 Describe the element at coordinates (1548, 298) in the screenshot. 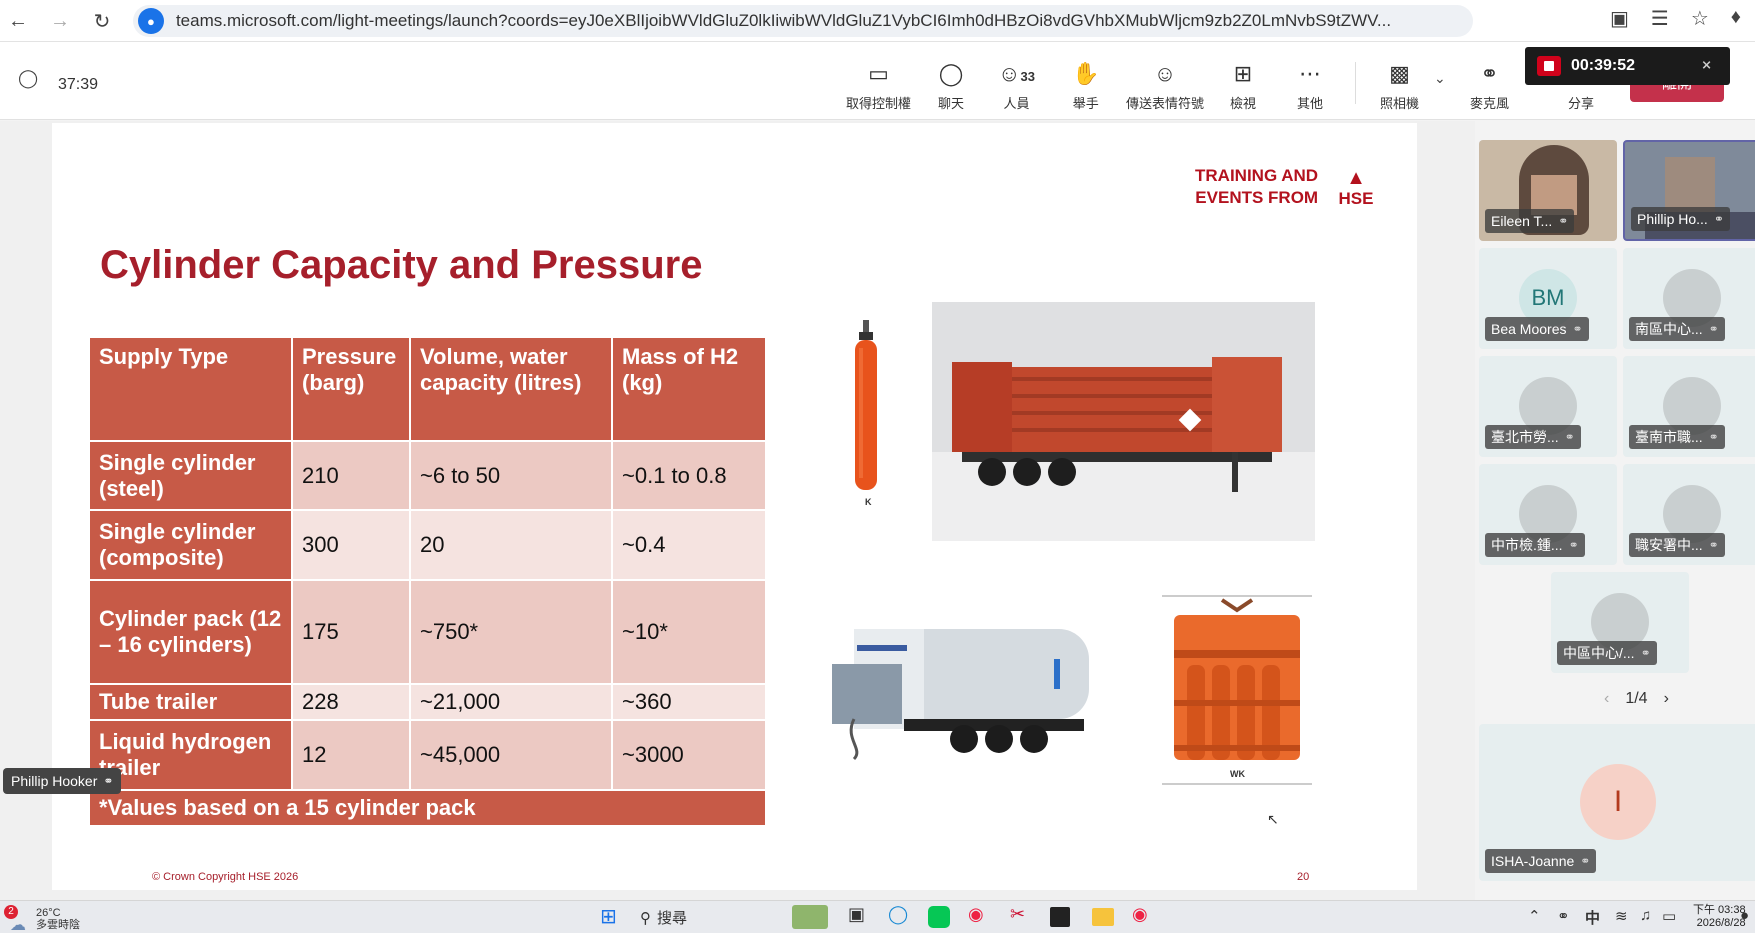

I see `participant-tile: BM Bea Moores ⚭` at that location.